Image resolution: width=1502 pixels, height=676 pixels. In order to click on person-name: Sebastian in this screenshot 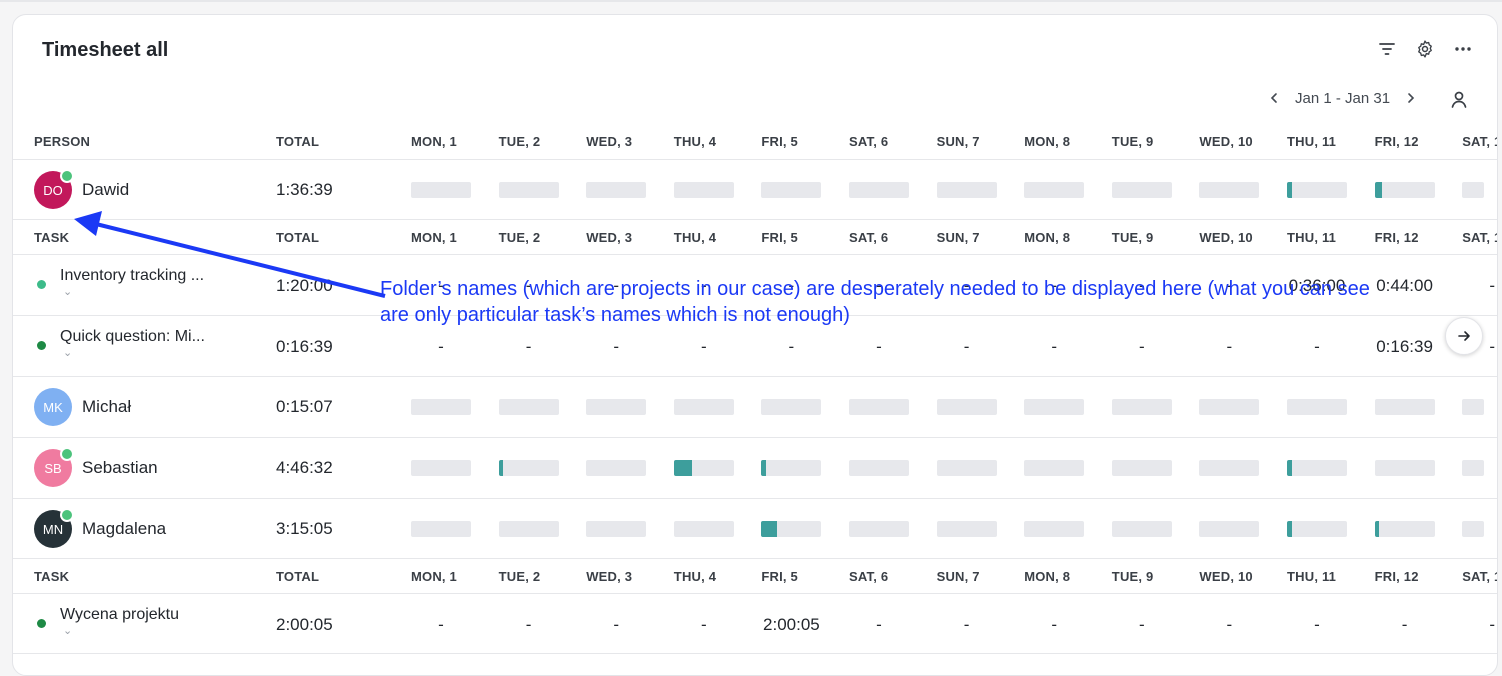, I will do `click(120, 468)`.